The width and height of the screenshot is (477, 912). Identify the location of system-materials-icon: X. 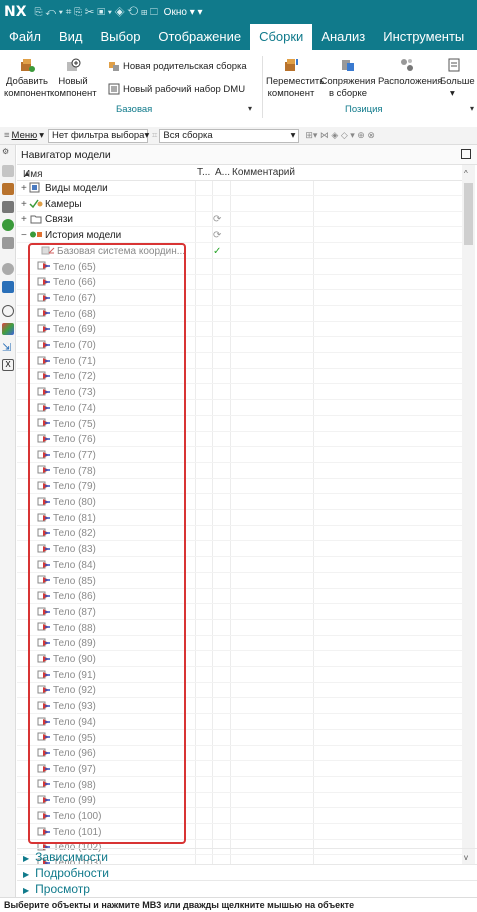
(8, 365).